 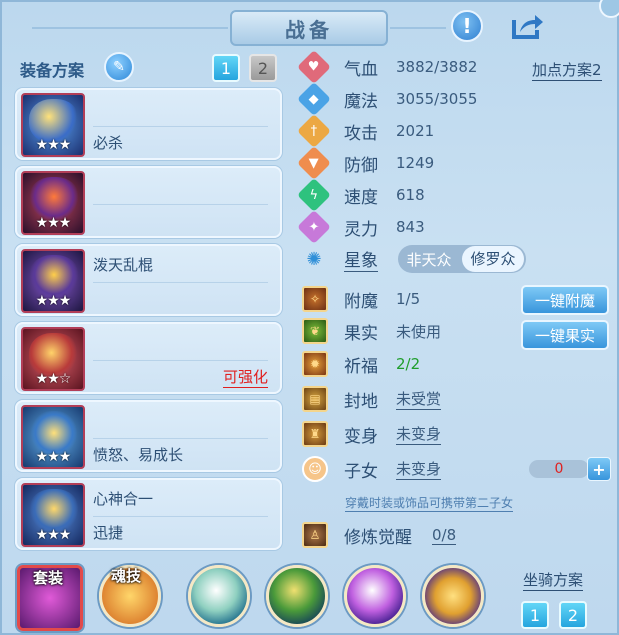 I want to click on stat-row-cultivate: ♙ 修炼觉醒 0/8, so click(x=379, y=535).